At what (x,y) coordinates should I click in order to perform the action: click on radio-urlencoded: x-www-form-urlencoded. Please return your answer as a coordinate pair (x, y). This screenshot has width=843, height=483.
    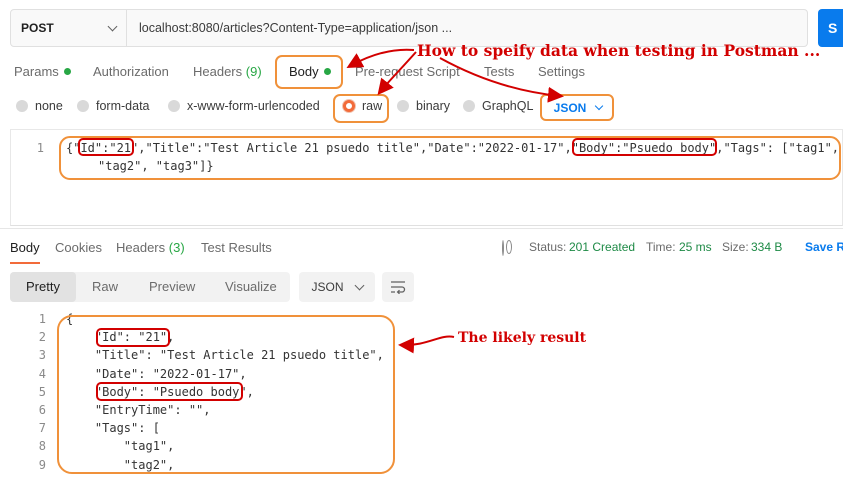
    Looking at the image, I should click on (244, 106).